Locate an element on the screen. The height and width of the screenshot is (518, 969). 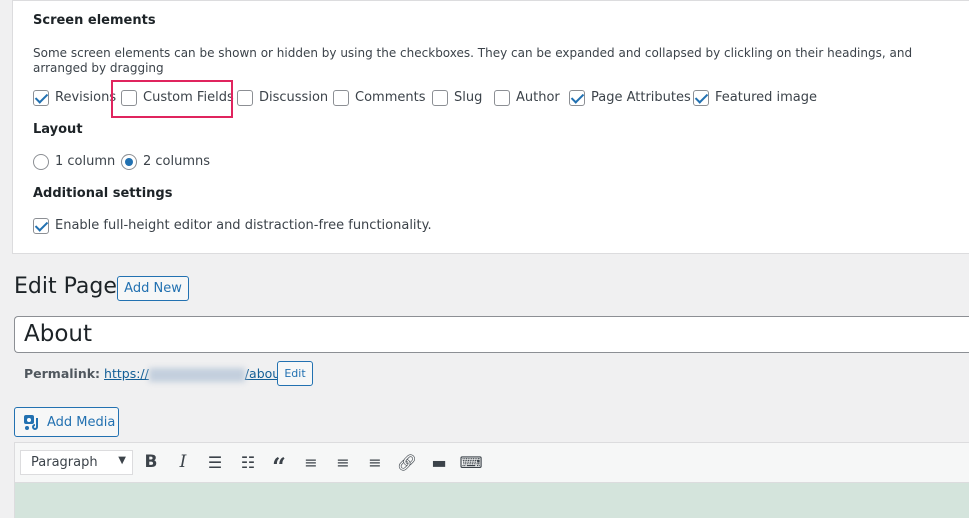
screen-elements-heading: Screen elements is located at coordinates (94, 20).